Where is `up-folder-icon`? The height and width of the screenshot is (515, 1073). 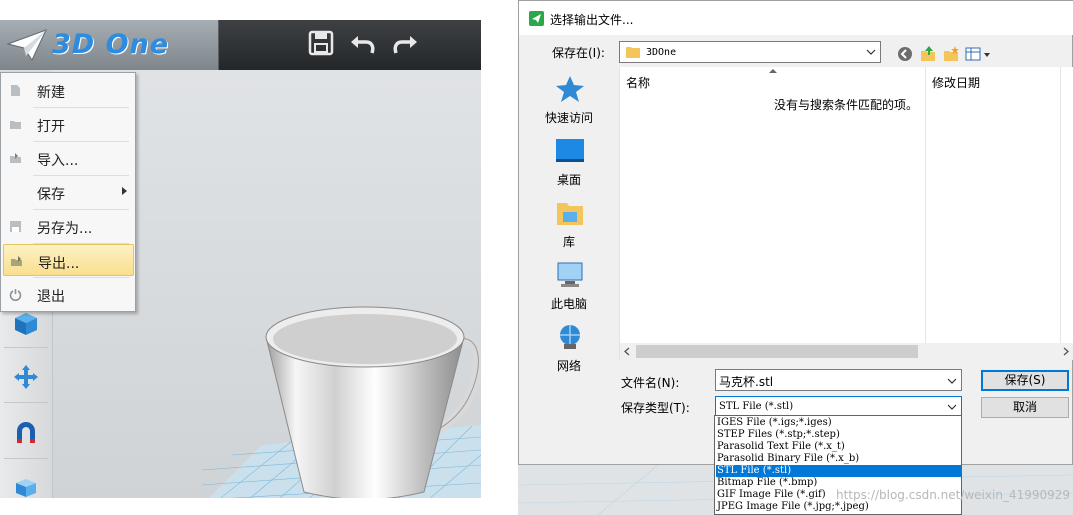
up-folder-icon is located at coordinates (928, 54).